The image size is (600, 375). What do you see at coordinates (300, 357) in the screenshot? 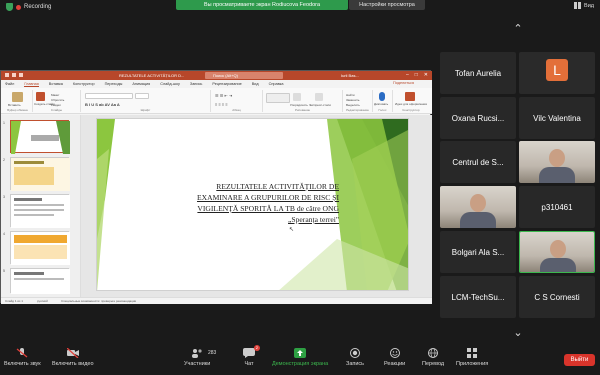
I see `share-screen-button: Демонстрация экрана` at bounding box center [300, 357].